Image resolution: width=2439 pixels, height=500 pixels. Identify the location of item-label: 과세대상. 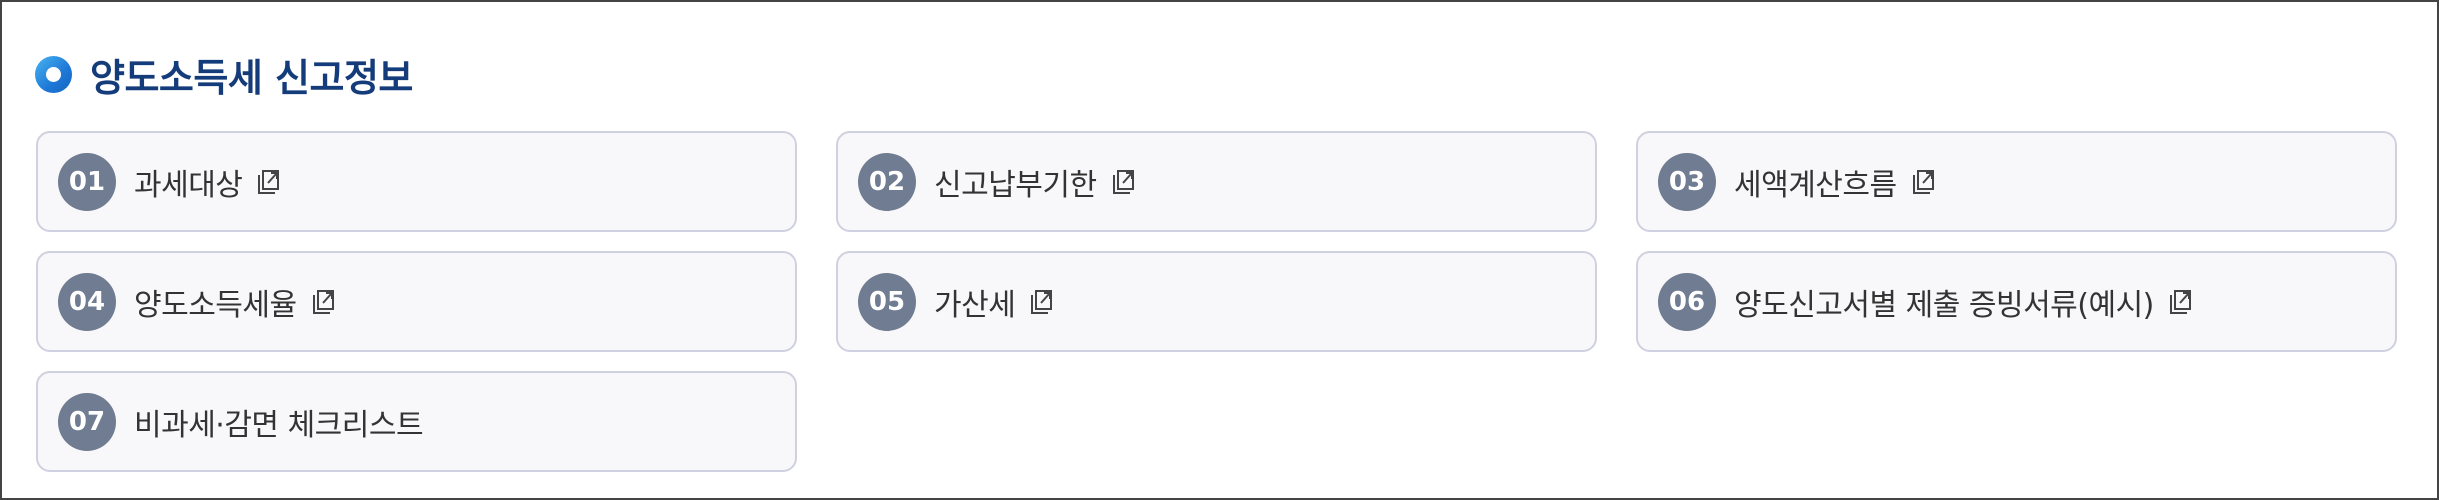
(188, 185).